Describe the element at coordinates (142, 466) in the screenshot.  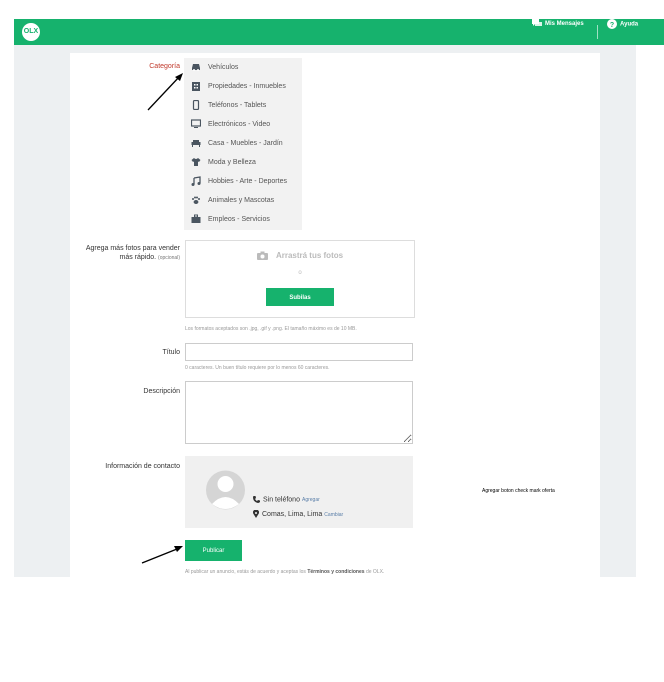
I see `contact-label: Información de contacto` at that location.